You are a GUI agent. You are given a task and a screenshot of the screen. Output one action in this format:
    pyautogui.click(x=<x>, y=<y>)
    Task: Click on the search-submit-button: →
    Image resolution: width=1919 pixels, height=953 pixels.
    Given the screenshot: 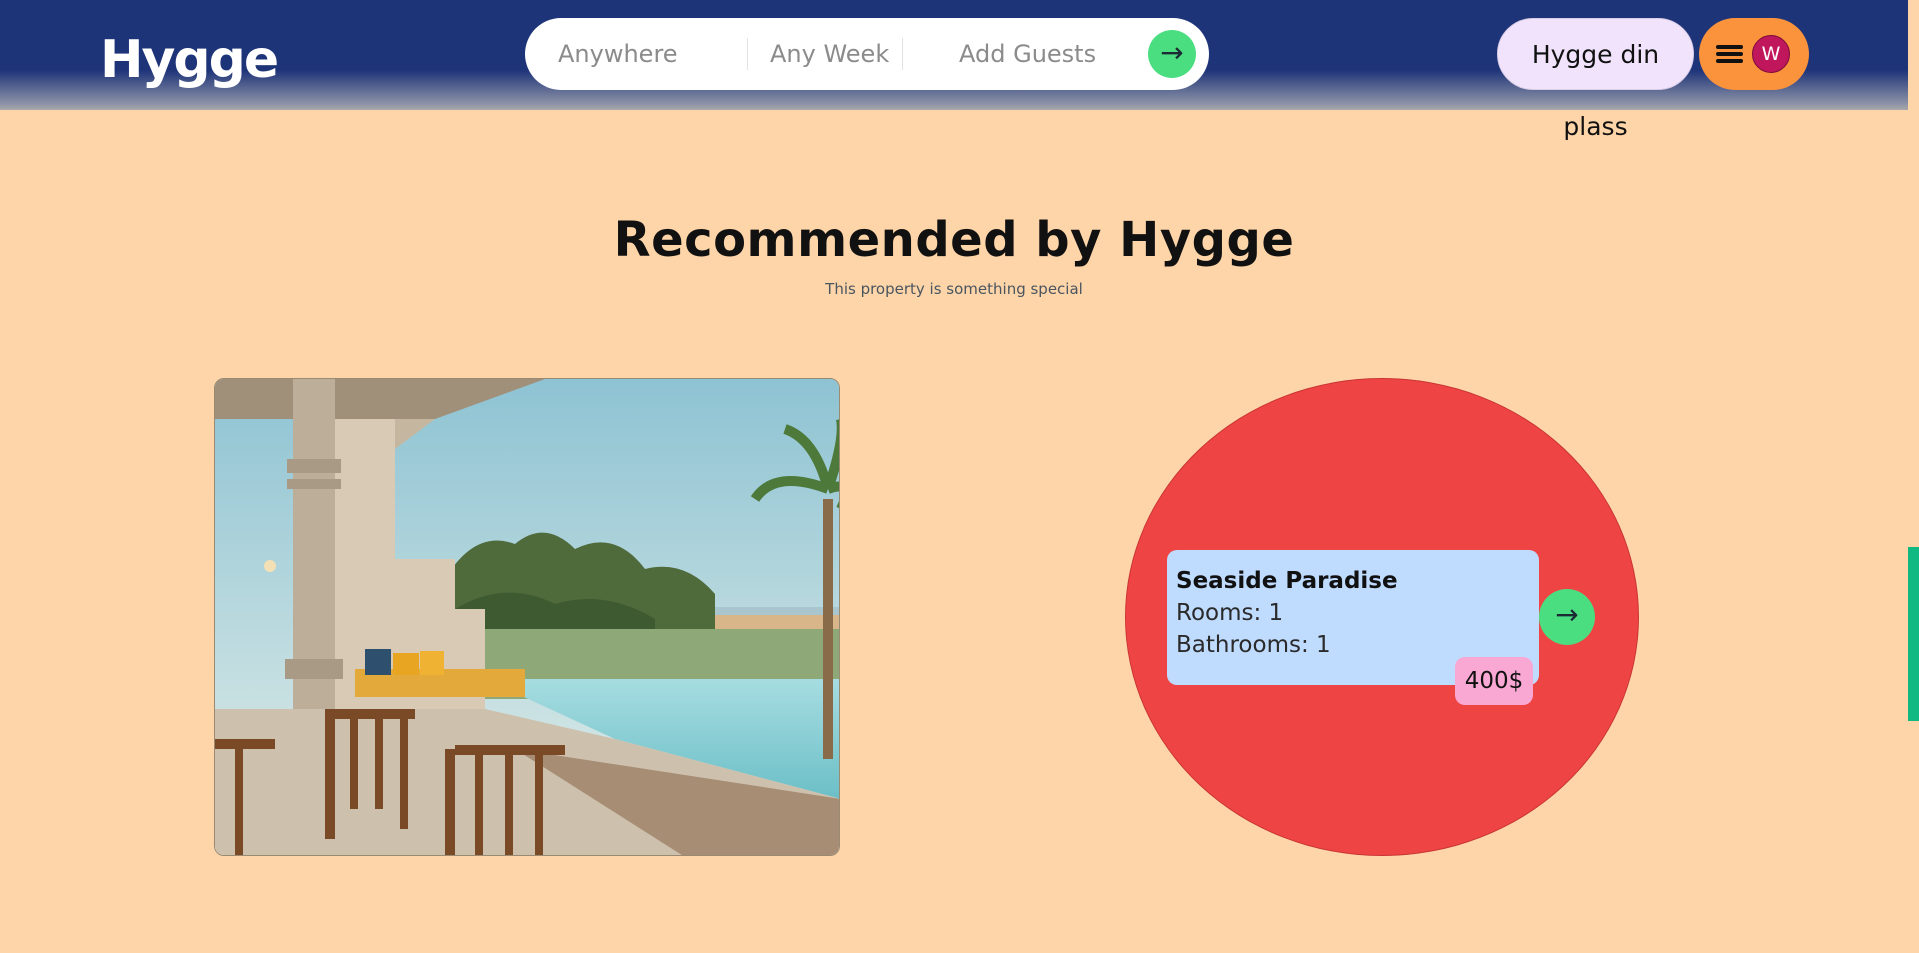 What is the action you would take?
    pyautogui.click(x=1172, y=54)
    